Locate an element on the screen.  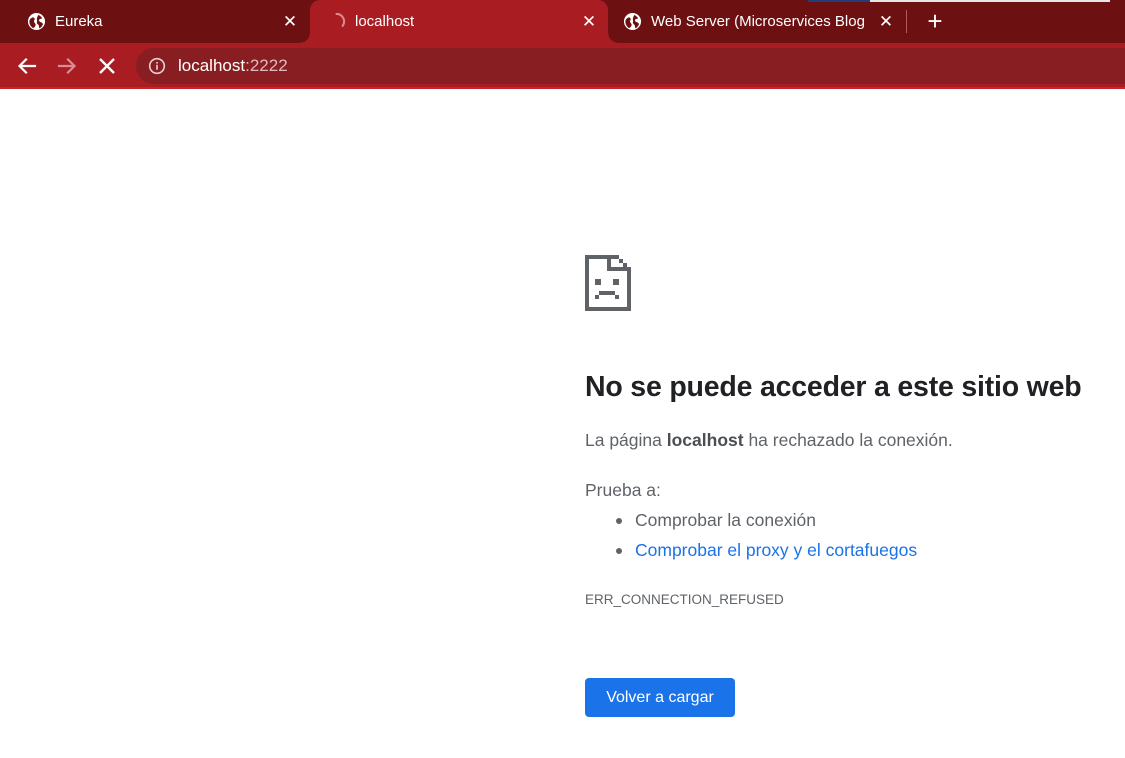
tab-title: Web Server (Microservices Blog D is located at coordinates (759, 21).